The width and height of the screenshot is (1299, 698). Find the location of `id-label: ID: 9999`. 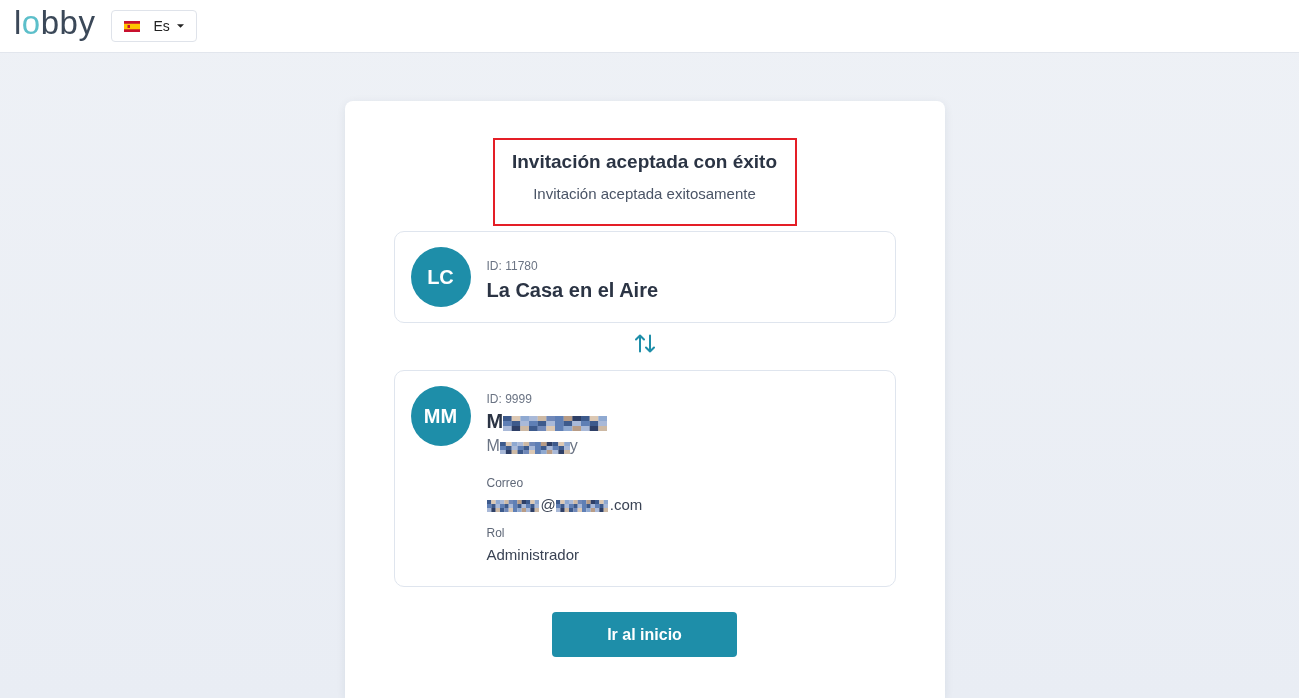

id-label: ID: 9999 is located at coordinates (509, 399).